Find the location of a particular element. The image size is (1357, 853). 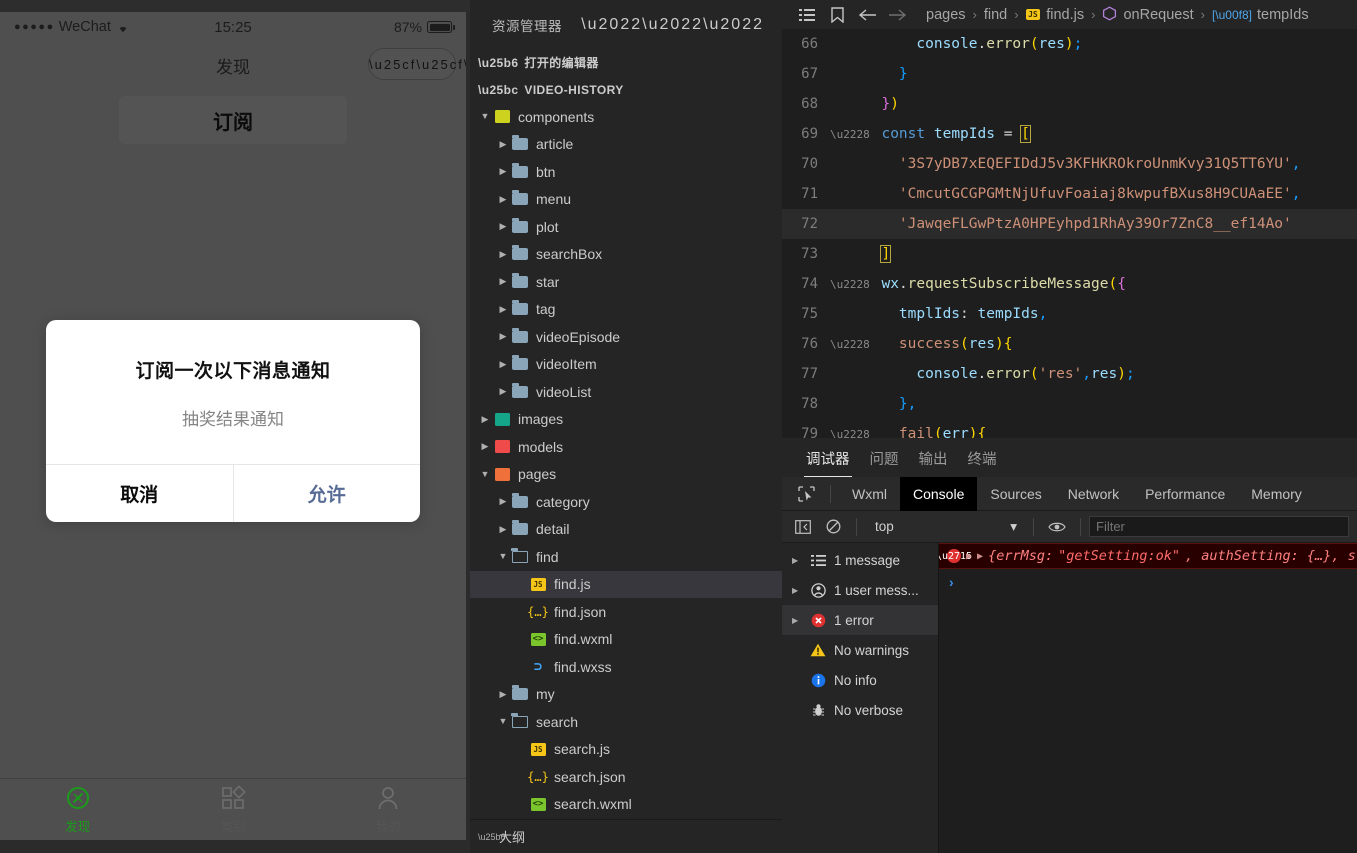

subtab-console: Console is located at coordinates (939, 493).